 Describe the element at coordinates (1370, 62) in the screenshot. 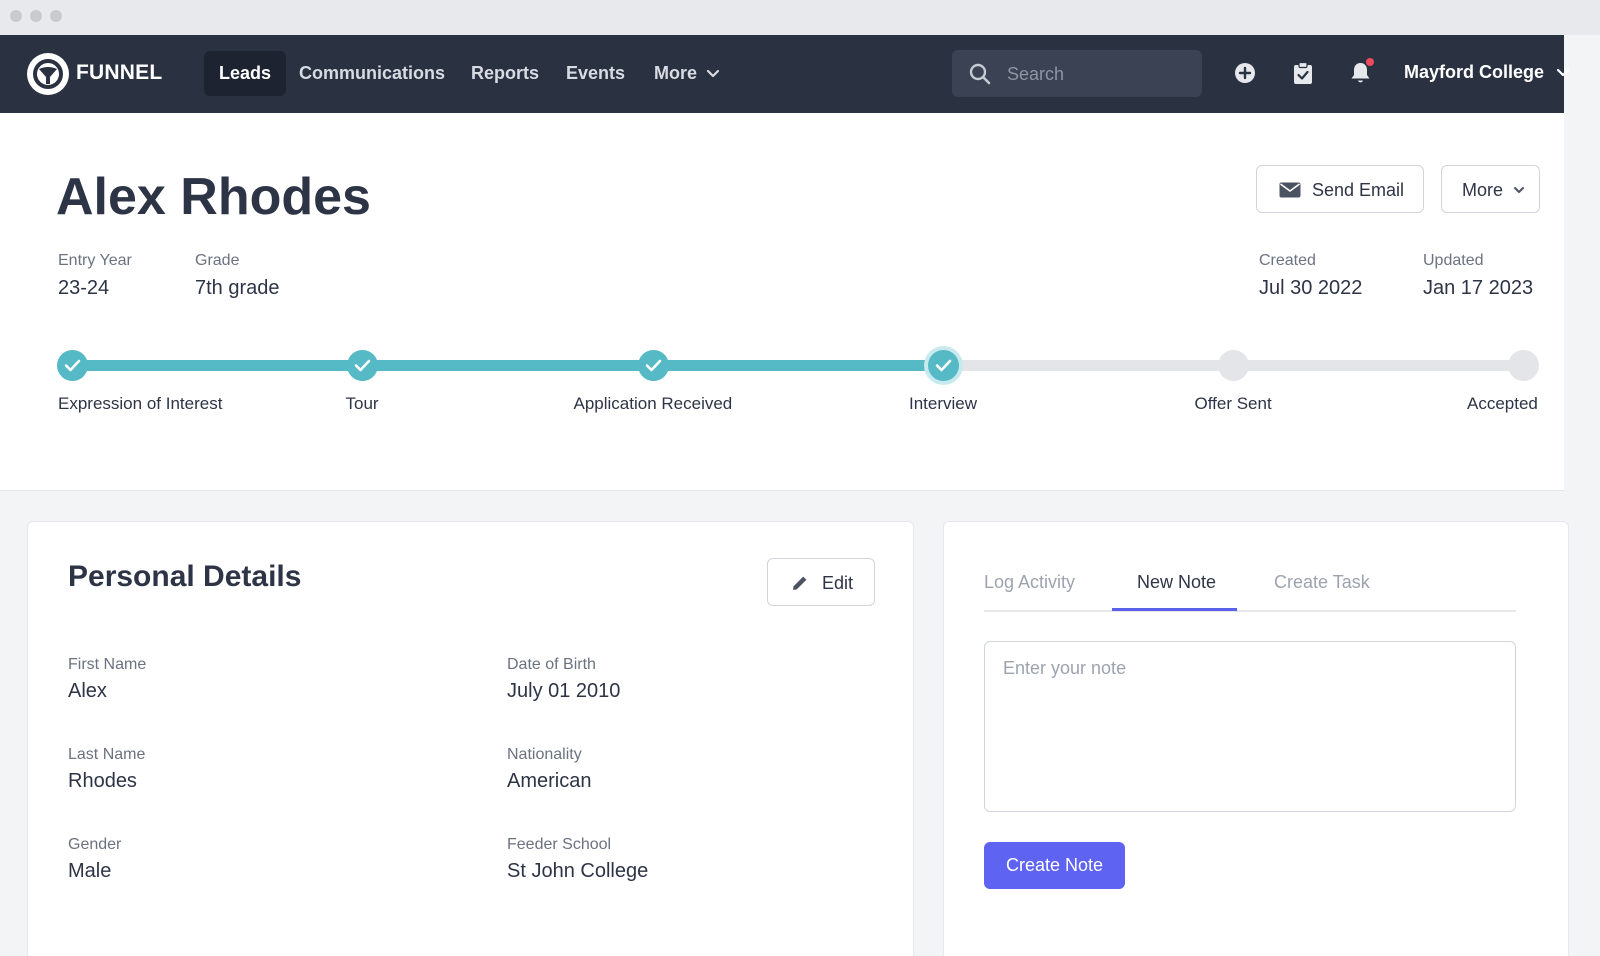

I see `notification-badge` at that location.